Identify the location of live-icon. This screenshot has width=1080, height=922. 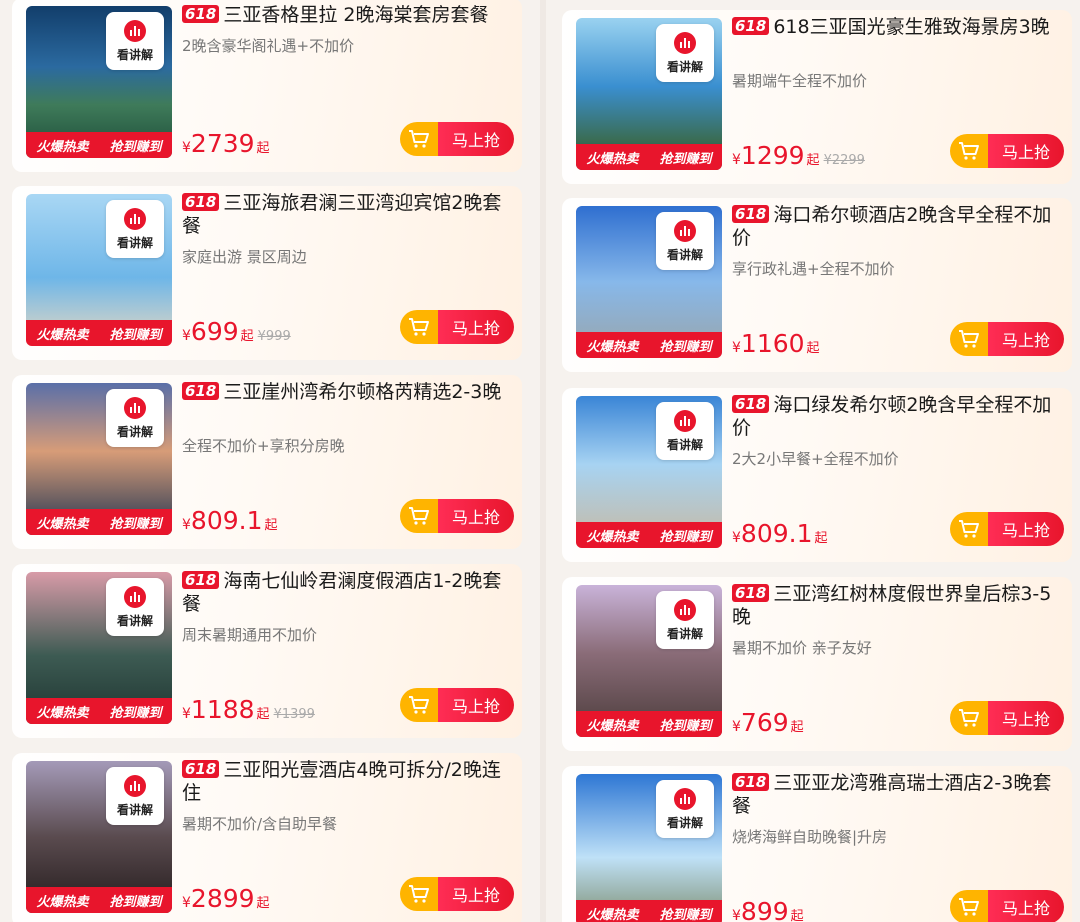
(135, 596).